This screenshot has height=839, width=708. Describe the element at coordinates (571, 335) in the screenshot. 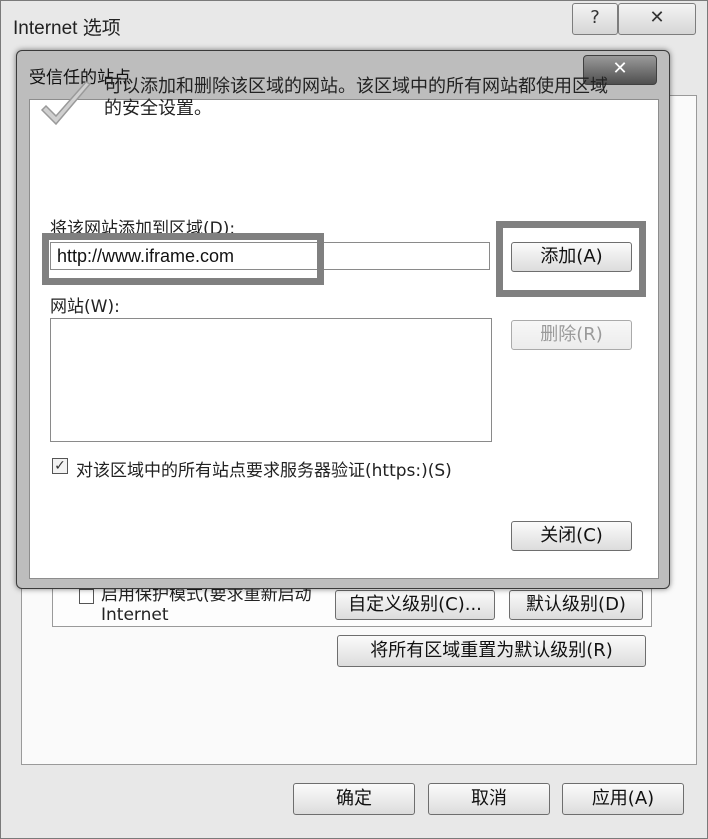

I see `remove-button: 删除(R)` at that location.